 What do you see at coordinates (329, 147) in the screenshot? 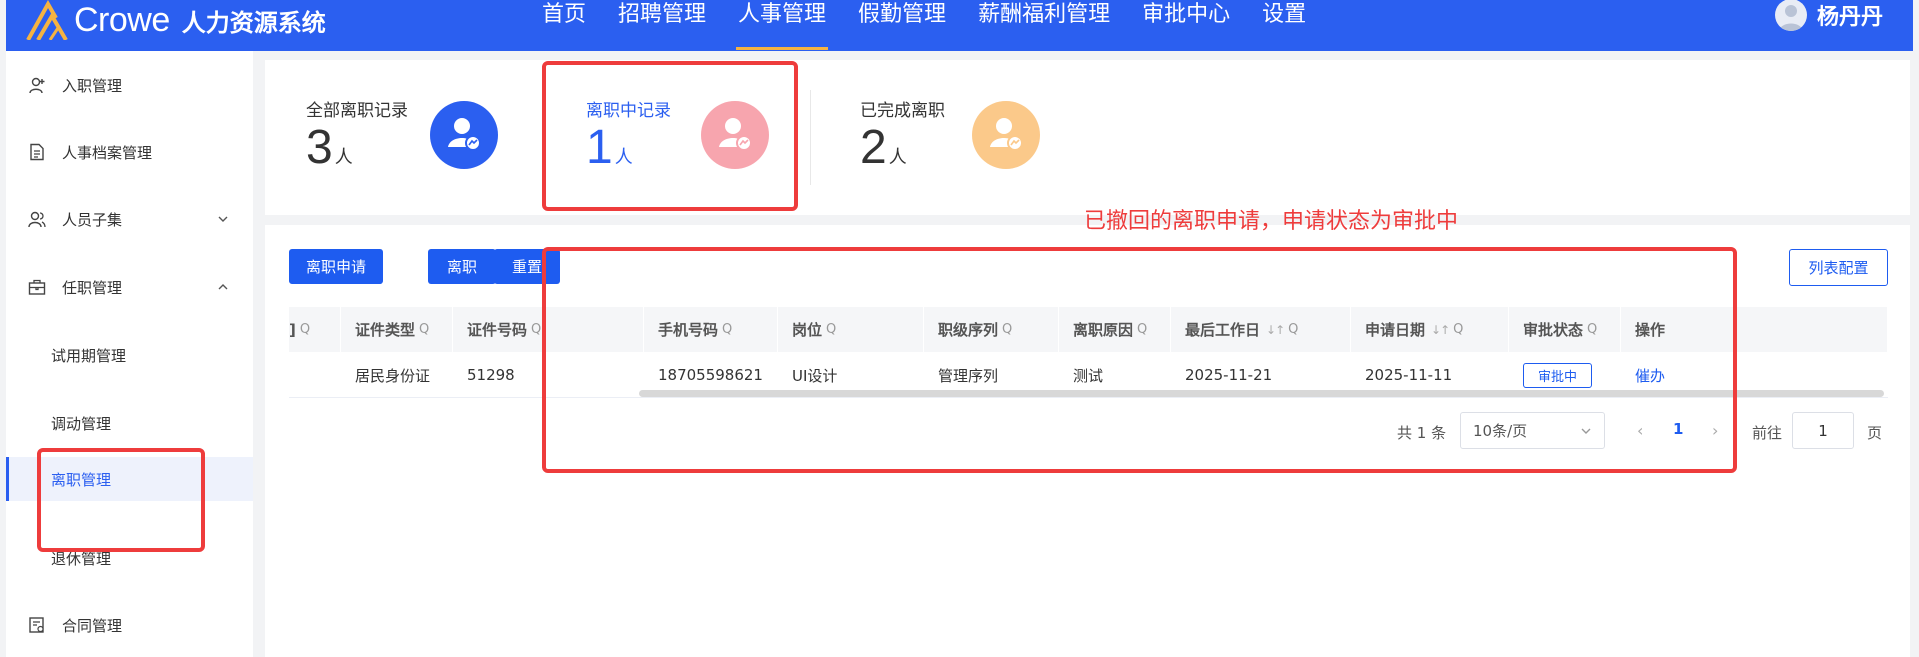
I see `stat-value: 3人` at bounding box center [329, 147].